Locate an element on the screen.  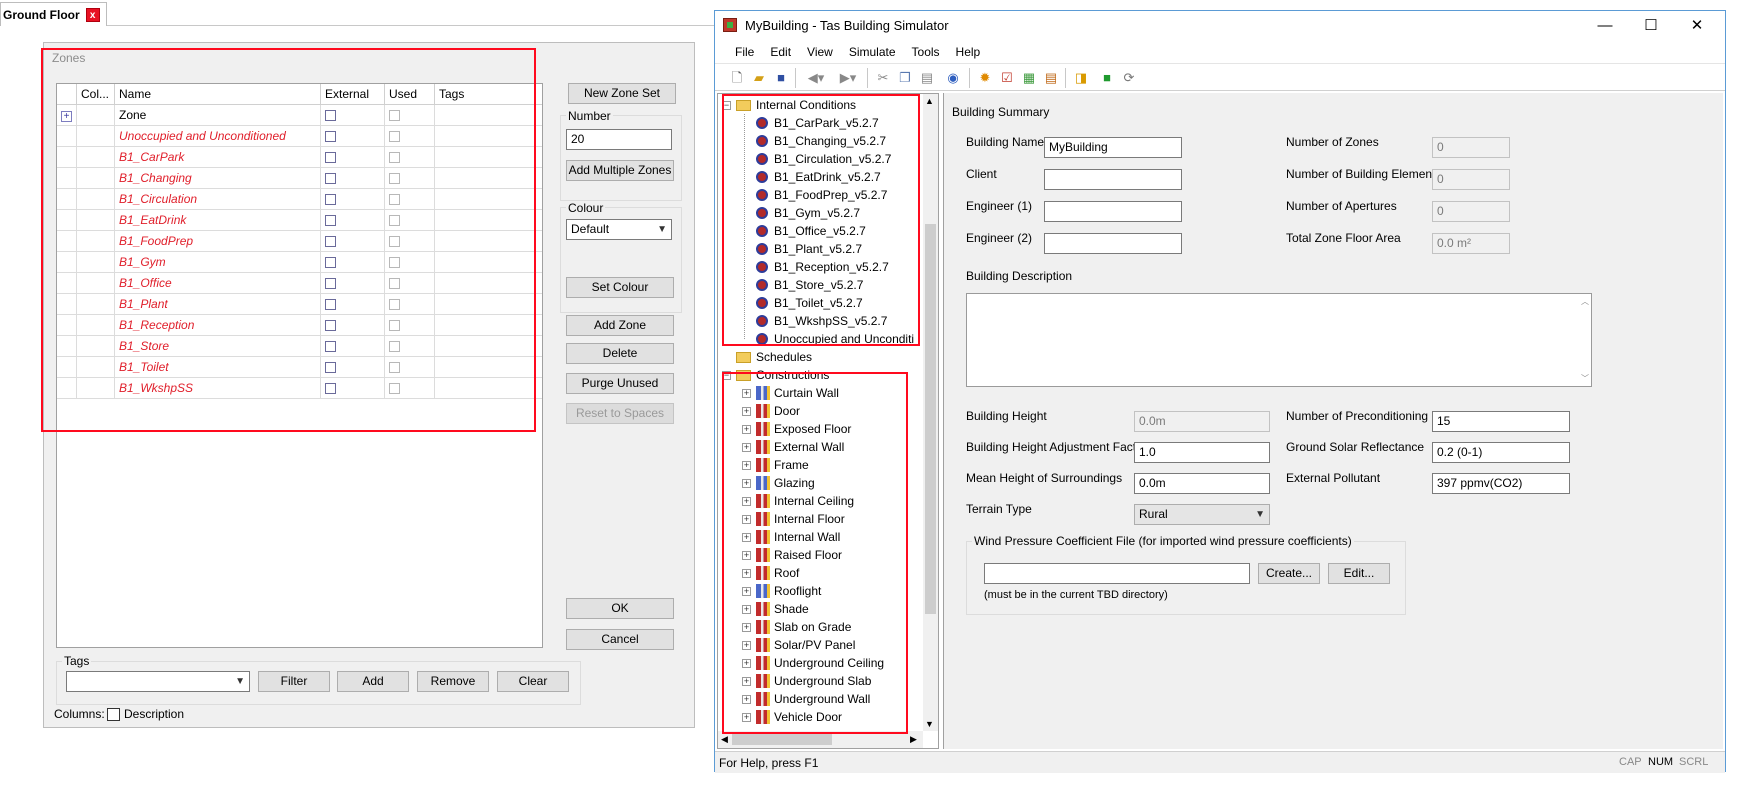
report-icon: ◨ is located at coordinates (1081, 78).